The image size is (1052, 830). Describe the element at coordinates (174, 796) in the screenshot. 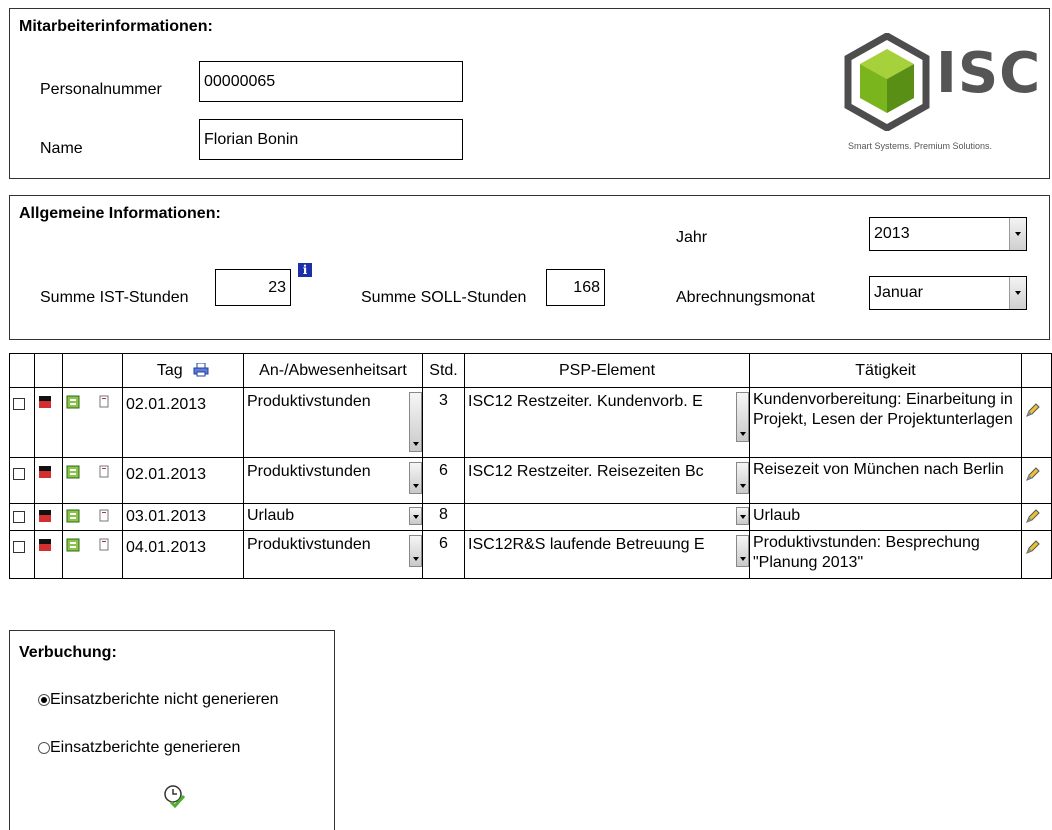

I see `clock-check-icon` at that location.